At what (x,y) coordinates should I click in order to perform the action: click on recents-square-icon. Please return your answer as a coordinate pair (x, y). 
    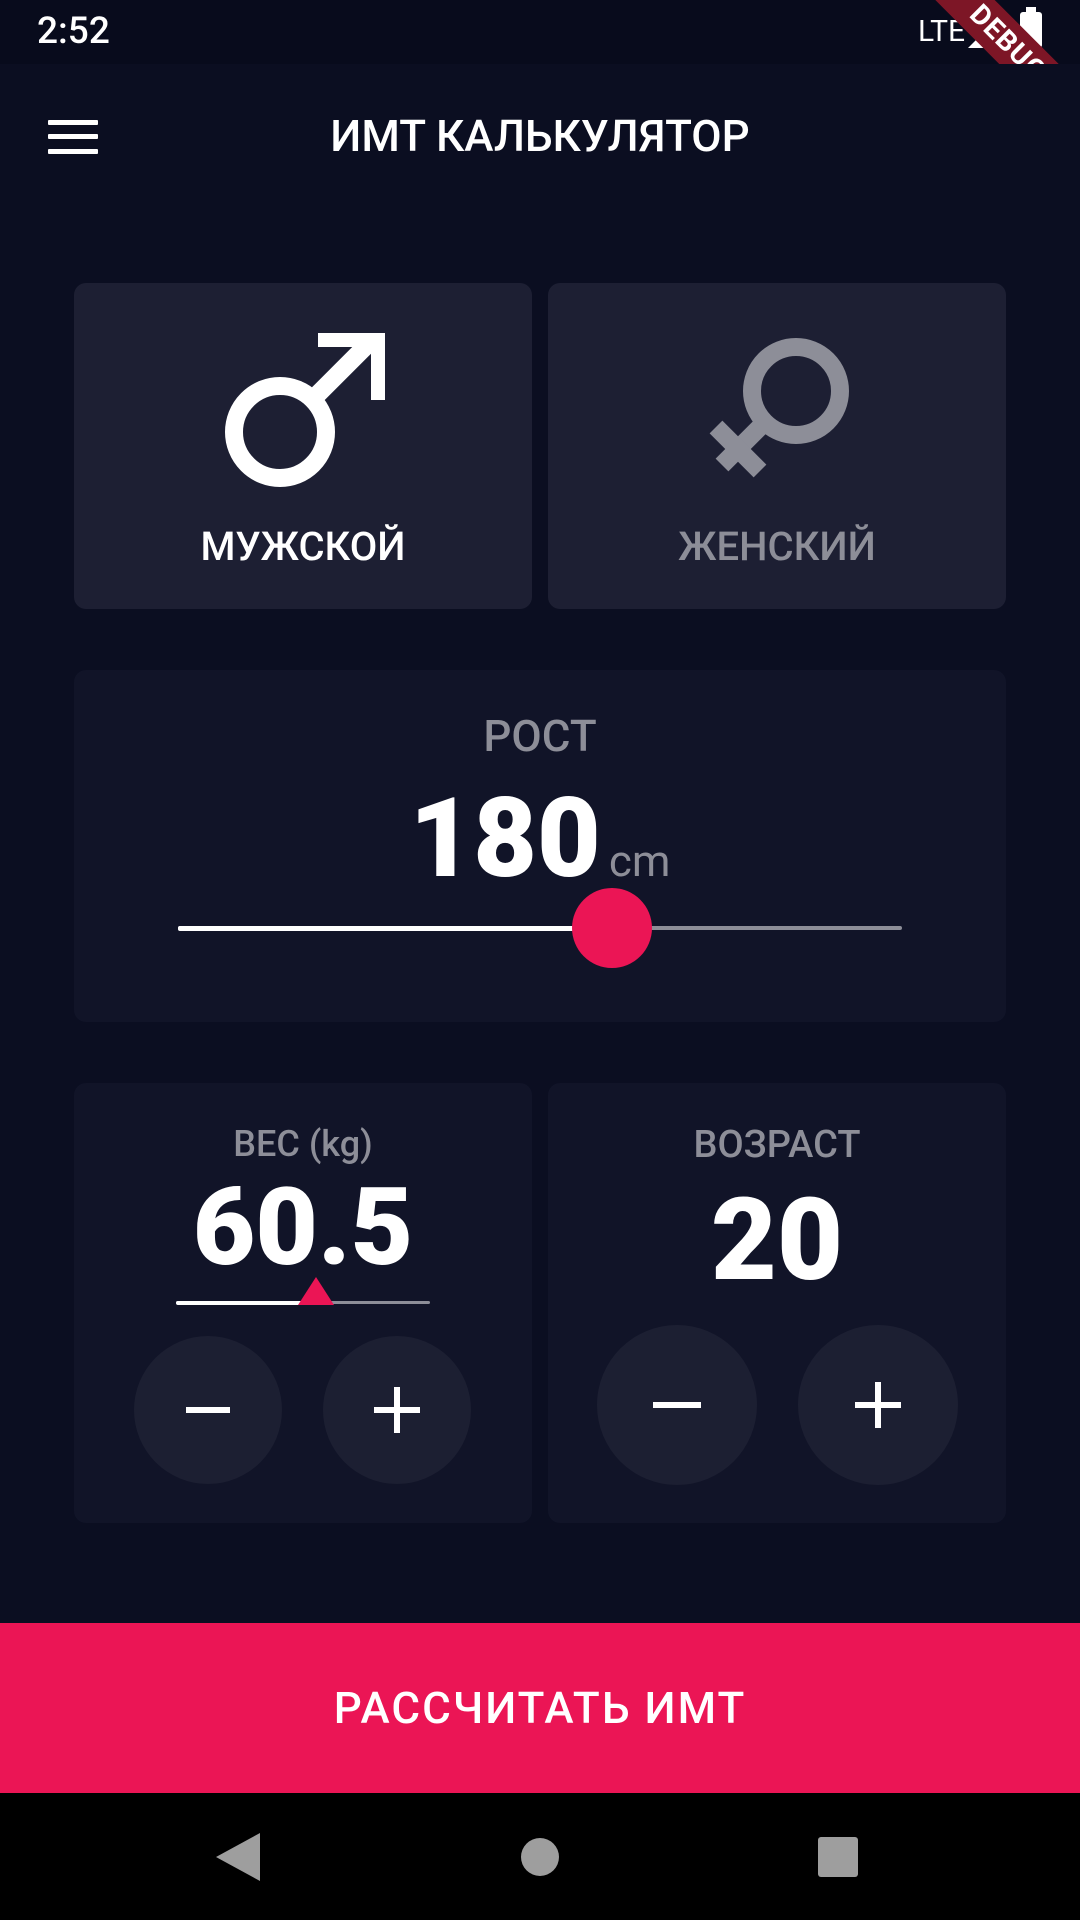
    Looking at the image, I should click on (838, 1857).